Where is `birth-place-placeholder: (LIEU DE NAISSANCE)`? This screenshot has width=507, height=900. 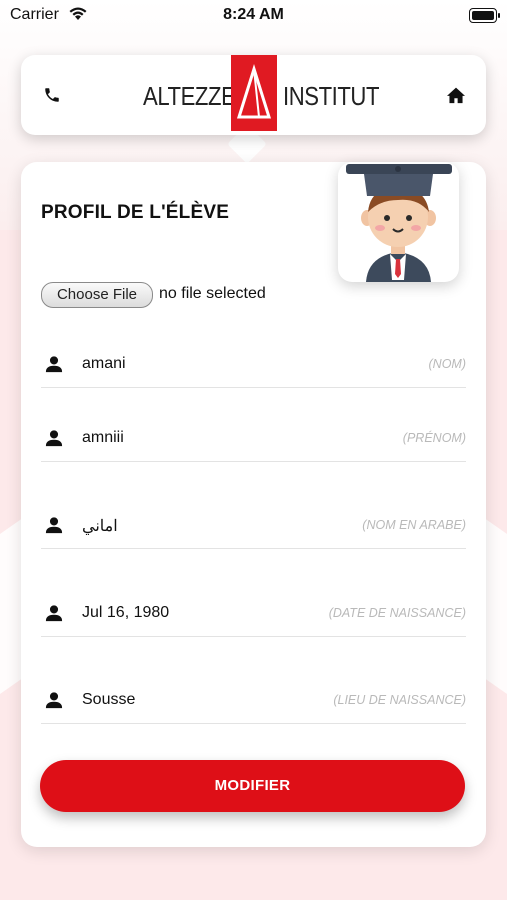
birth-place-placeholder: (LIEU DE NAISSANCE) is located at coordinates (399, 700).